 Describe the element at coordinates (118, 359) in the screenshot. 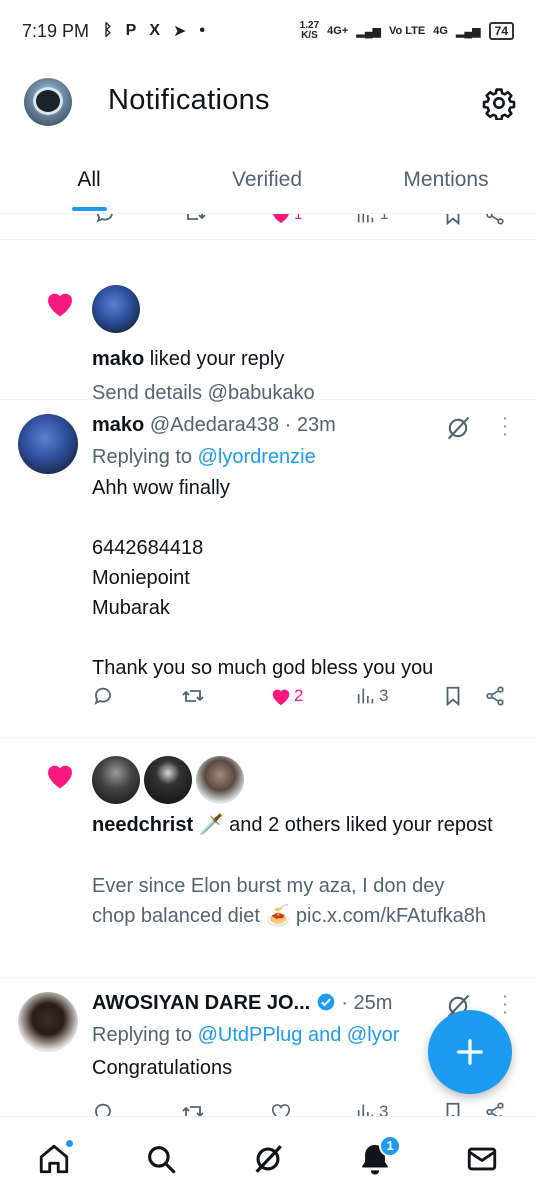

I see `notification-user: mako` at that location.